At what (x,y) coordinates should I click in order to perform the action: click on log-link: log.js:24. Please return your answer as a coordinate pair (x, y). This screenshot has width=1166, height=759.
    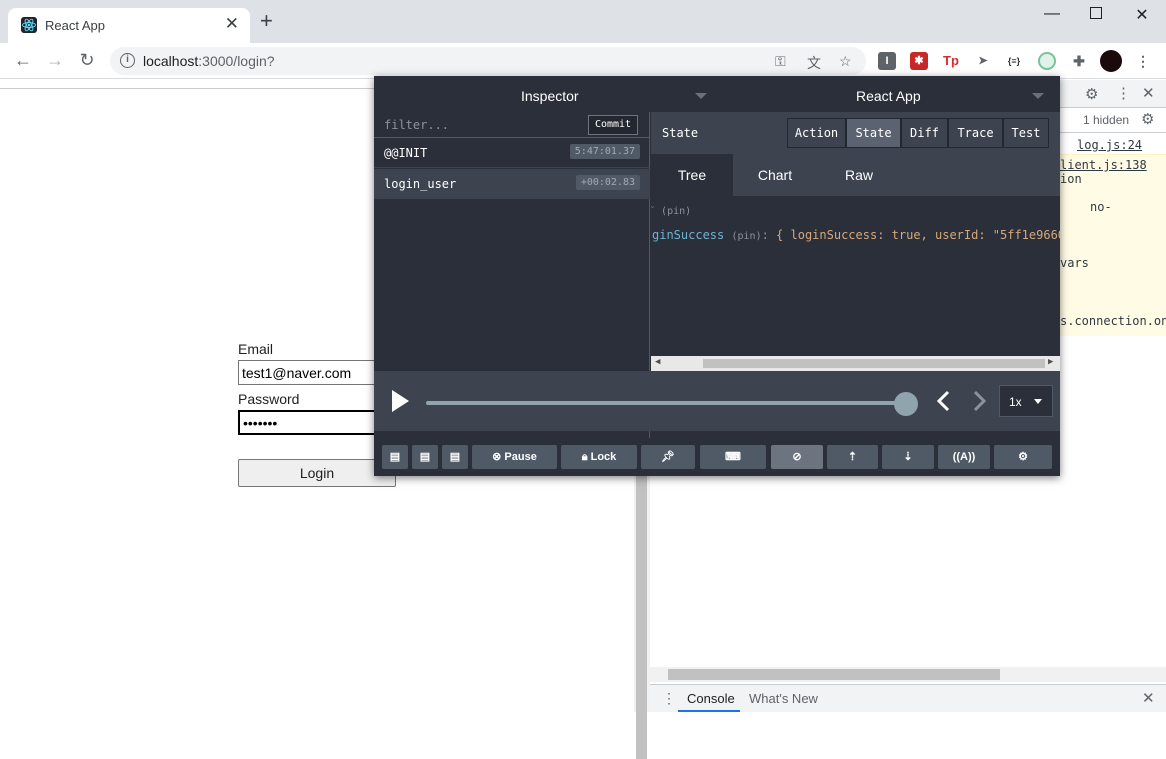
    Looking at the image, I should click on (1109, 145).